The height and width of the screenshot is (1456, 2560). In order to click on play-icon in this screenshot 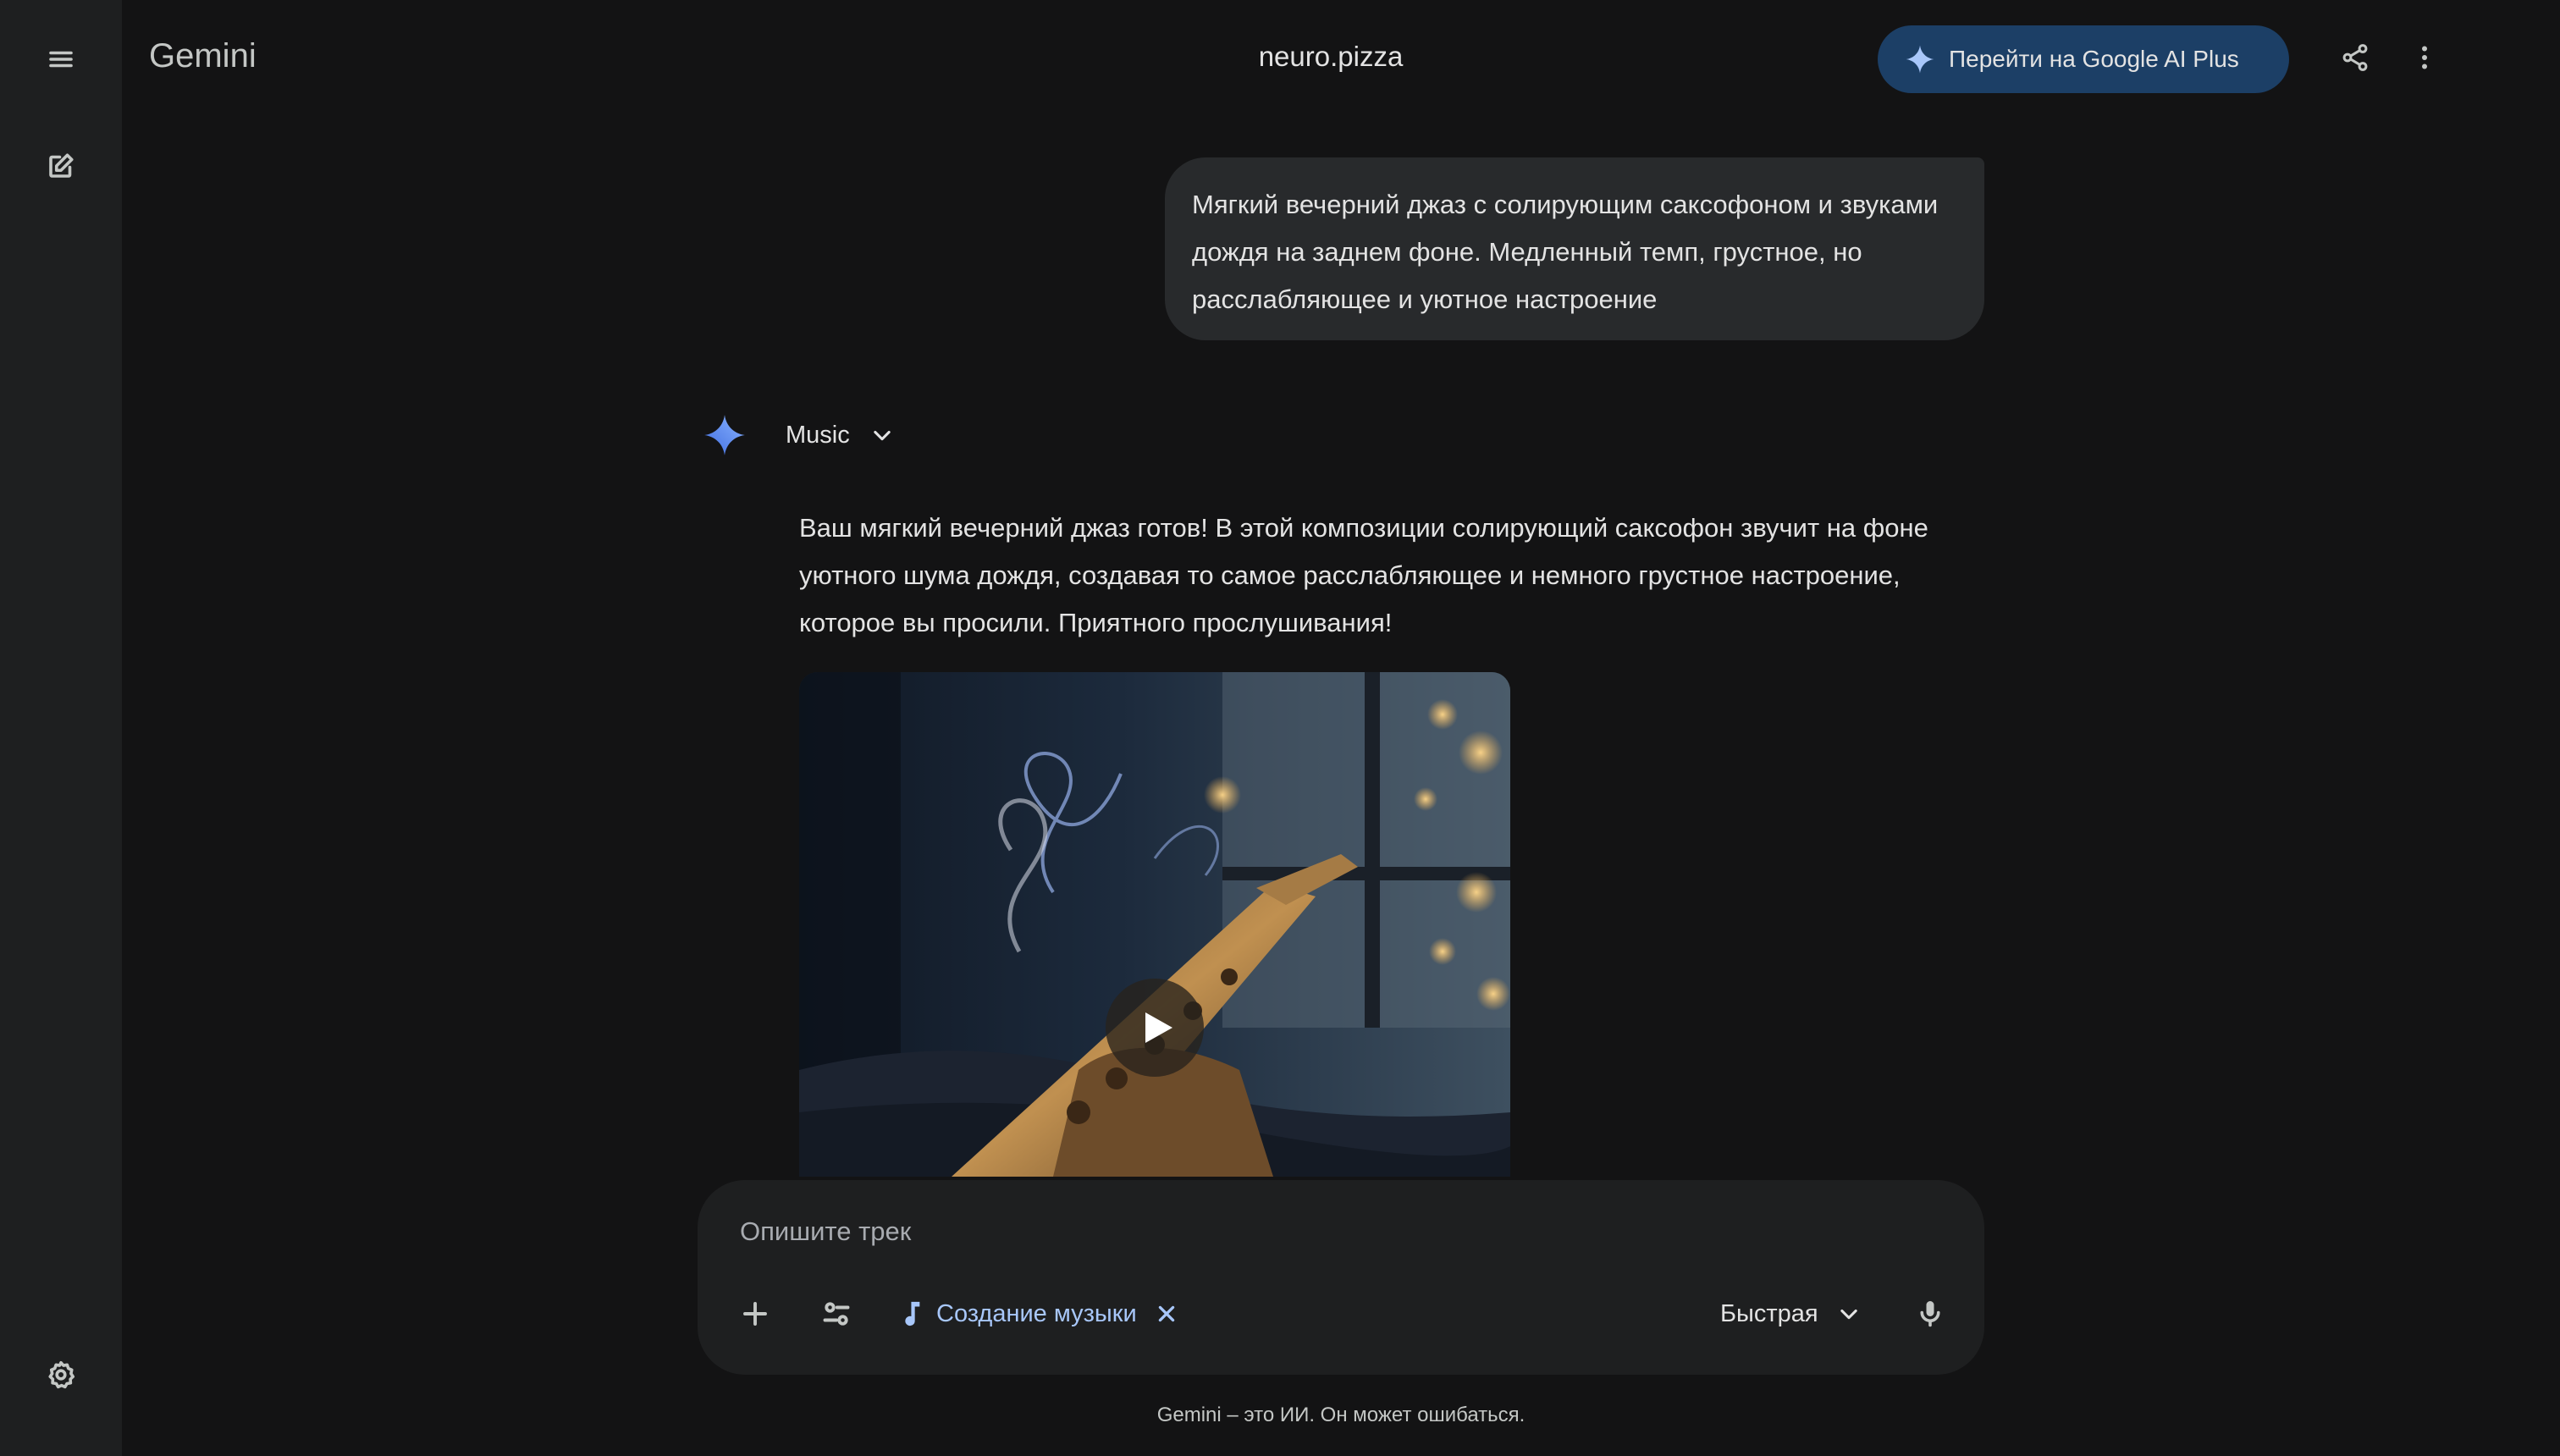, I will do `click(1158, 1027)`.